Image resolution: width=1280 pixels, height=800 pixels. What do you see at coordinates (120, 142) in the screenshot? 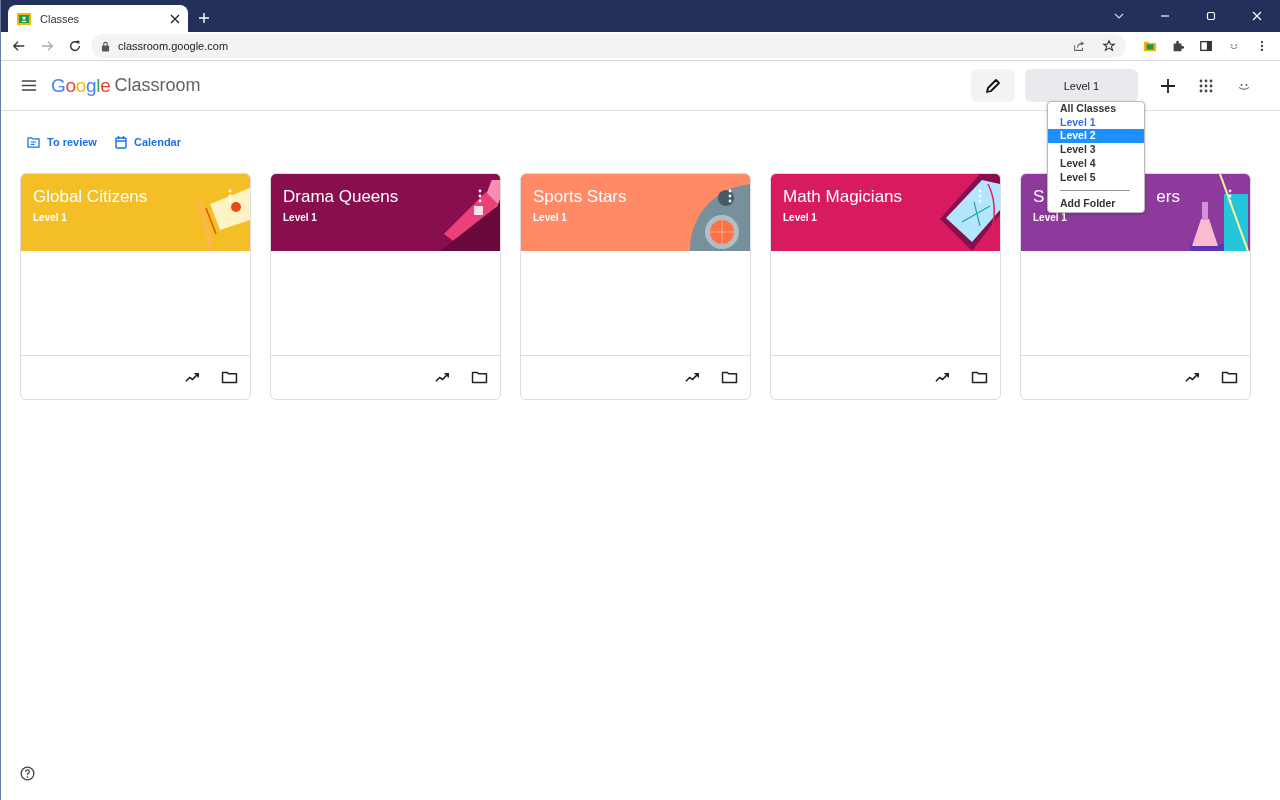
I see `calendar-icon` at bounding box center [120, 142].